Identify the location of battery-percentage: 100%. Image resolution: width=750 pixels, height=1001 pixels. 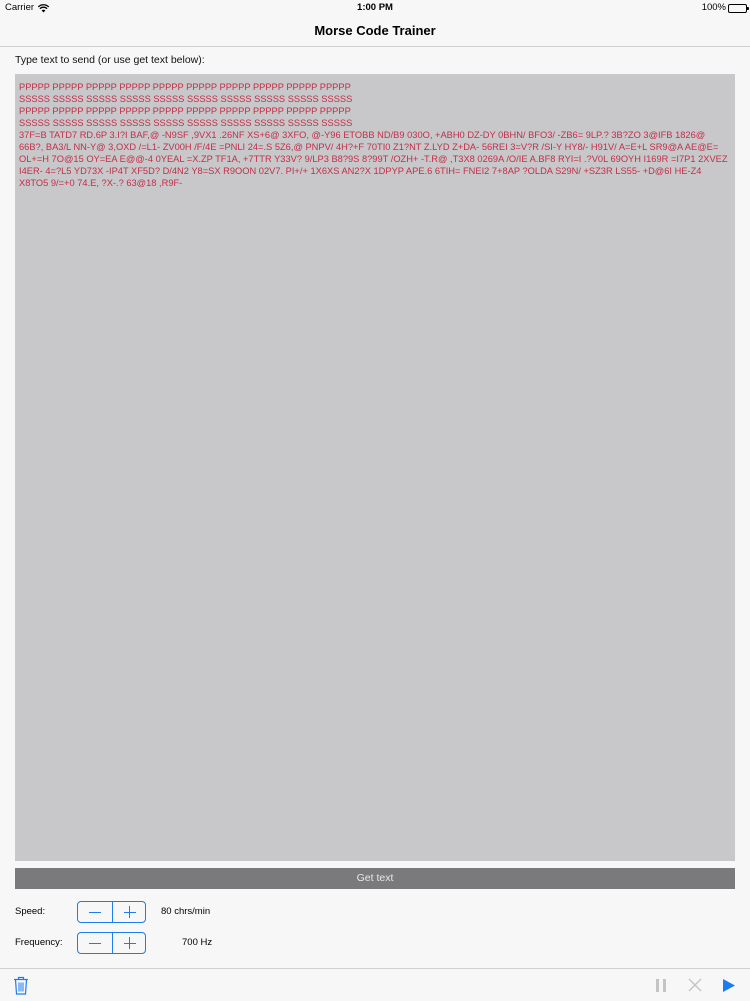
(713, 7).